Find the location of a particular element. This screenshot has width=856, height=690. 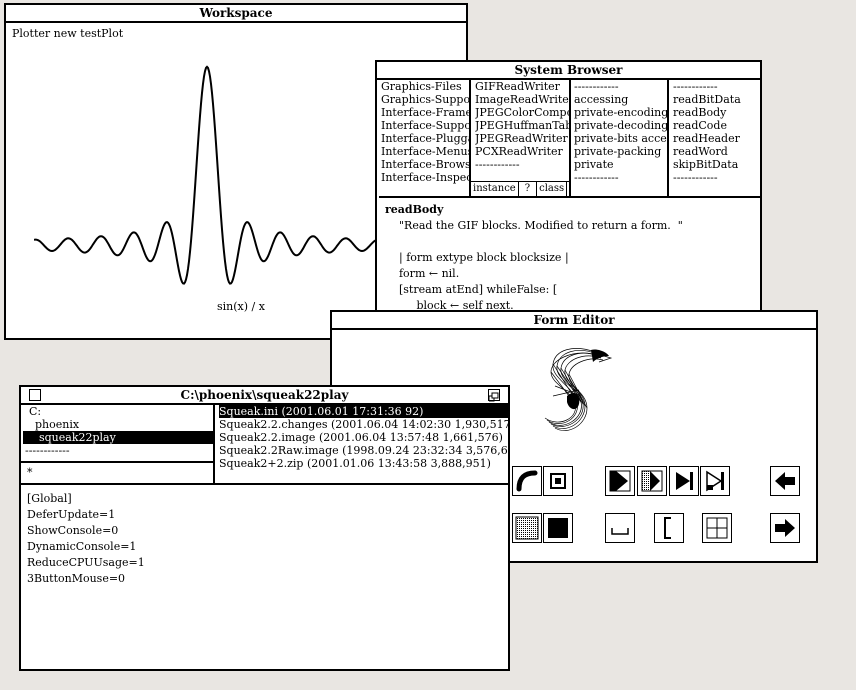

halftone-tool-button is located at coordinates (527, 528).